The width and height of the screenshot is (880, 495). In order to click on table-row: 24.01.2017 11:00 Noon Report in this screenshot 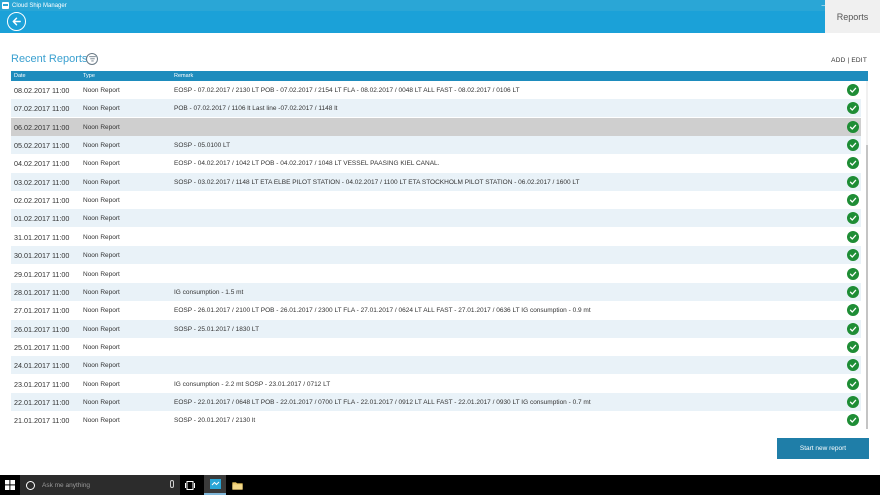, I will do `click(436, 365)`.